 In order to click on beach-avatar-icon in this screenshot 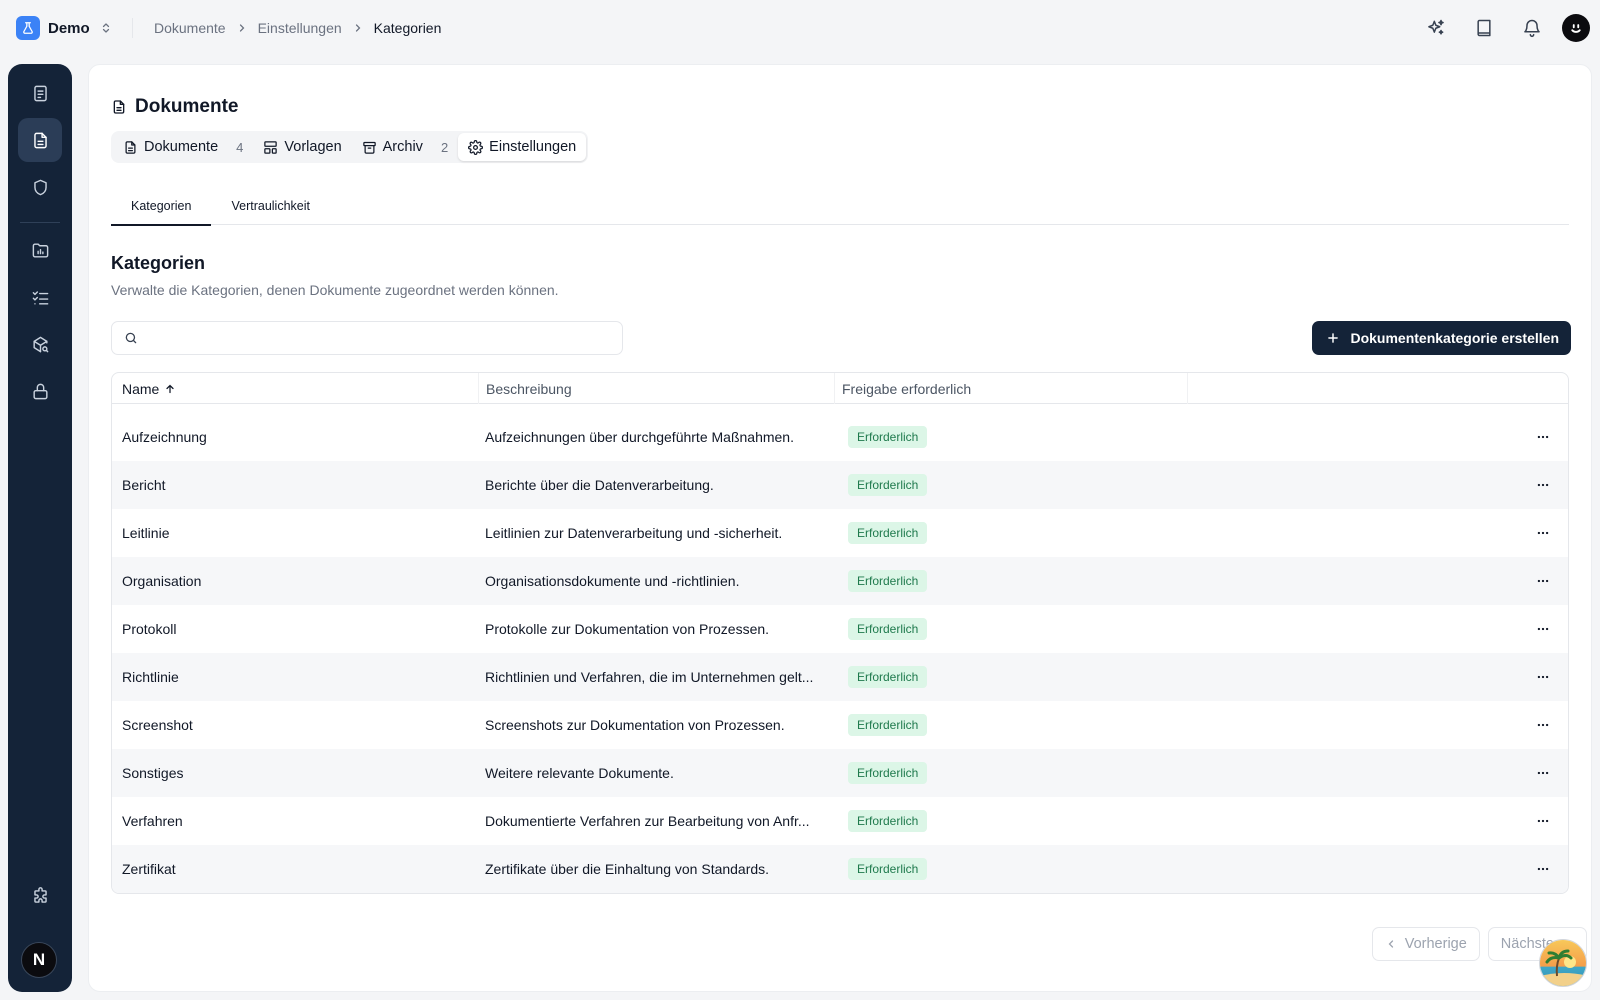, I will do `click(1563, 963)`.